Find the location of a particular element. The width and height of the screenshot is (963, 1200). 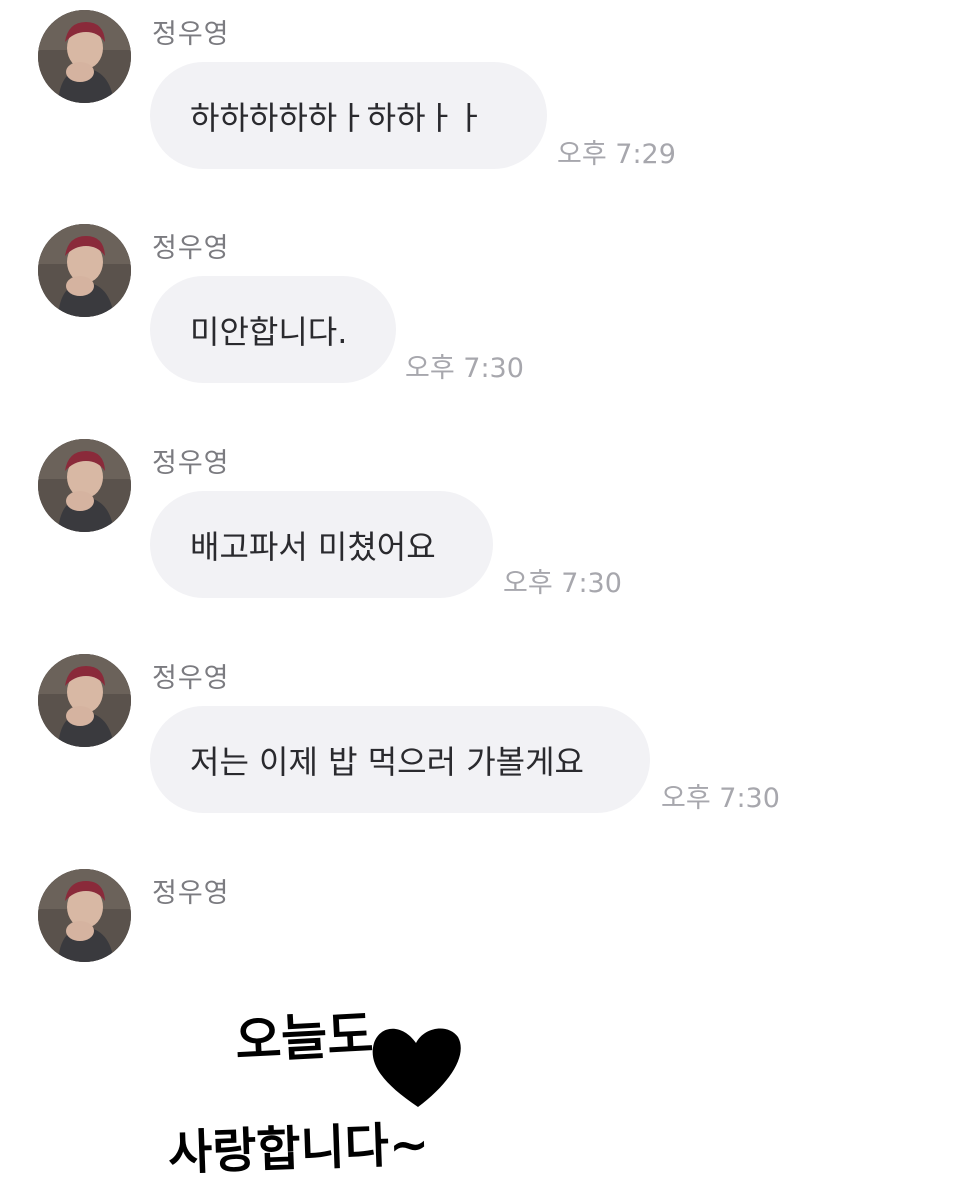

message-bubble: 미안합니다. is located at coordinates (273, 329).